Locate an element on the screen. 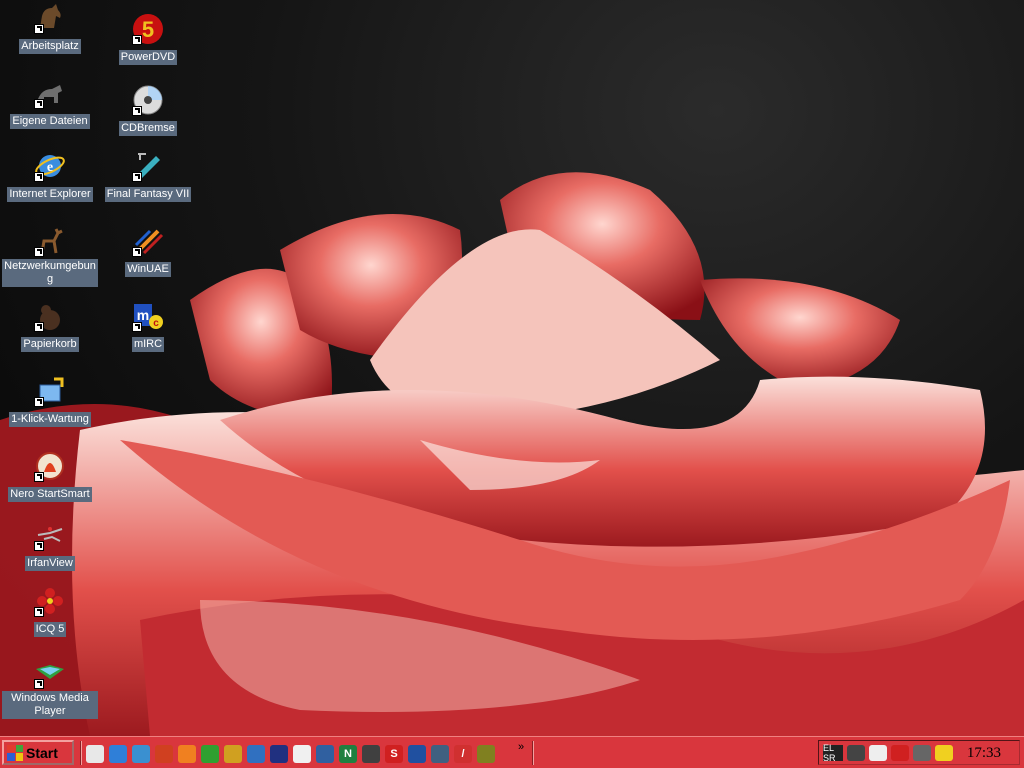  desktop-icon-netzwerkumgebung: Netzwerkumgebung is located at coordinates (50, 256).